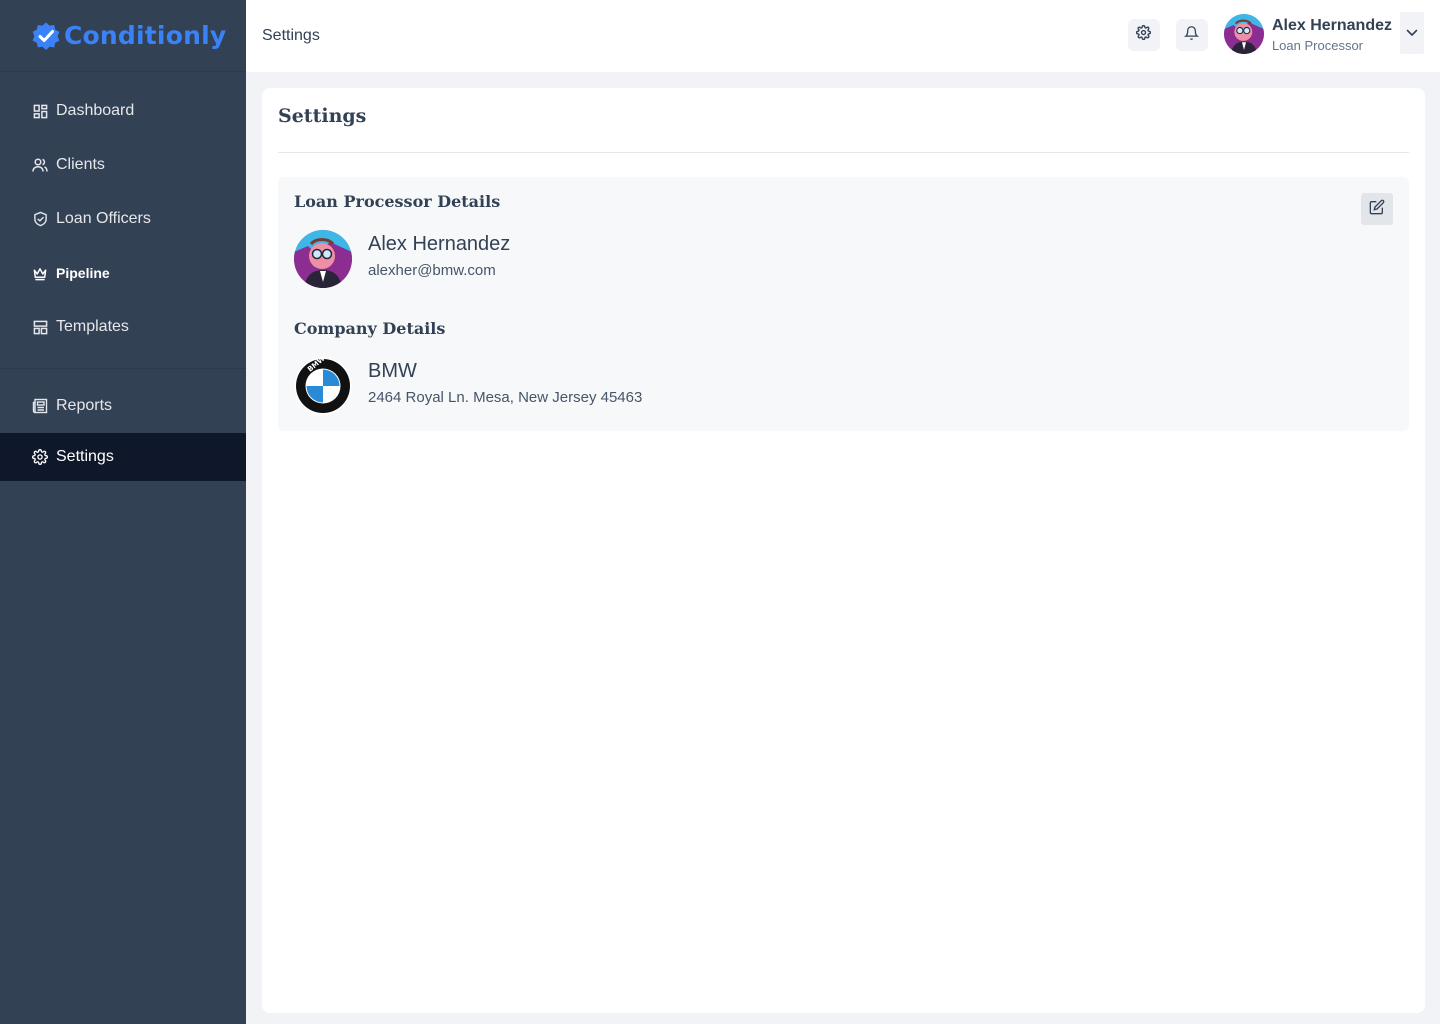 Image resolution: width=1440 pixels, height=1024 pixels. Describe the element at coordinates (439, 244) in the screenshot. I see `processor-name: Alex Hernandez` at that location.